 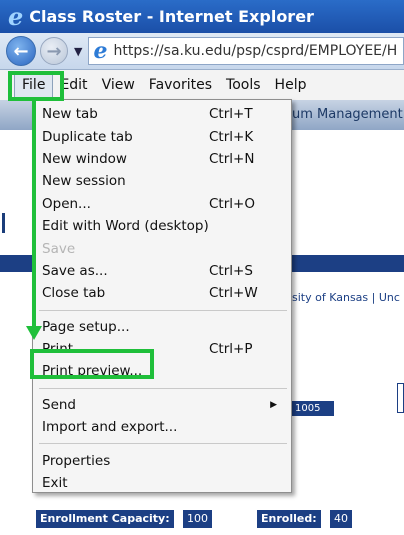 I want to click on file-menu-item-new-window: New window Ctrl+N, so click(x=162, y=159).